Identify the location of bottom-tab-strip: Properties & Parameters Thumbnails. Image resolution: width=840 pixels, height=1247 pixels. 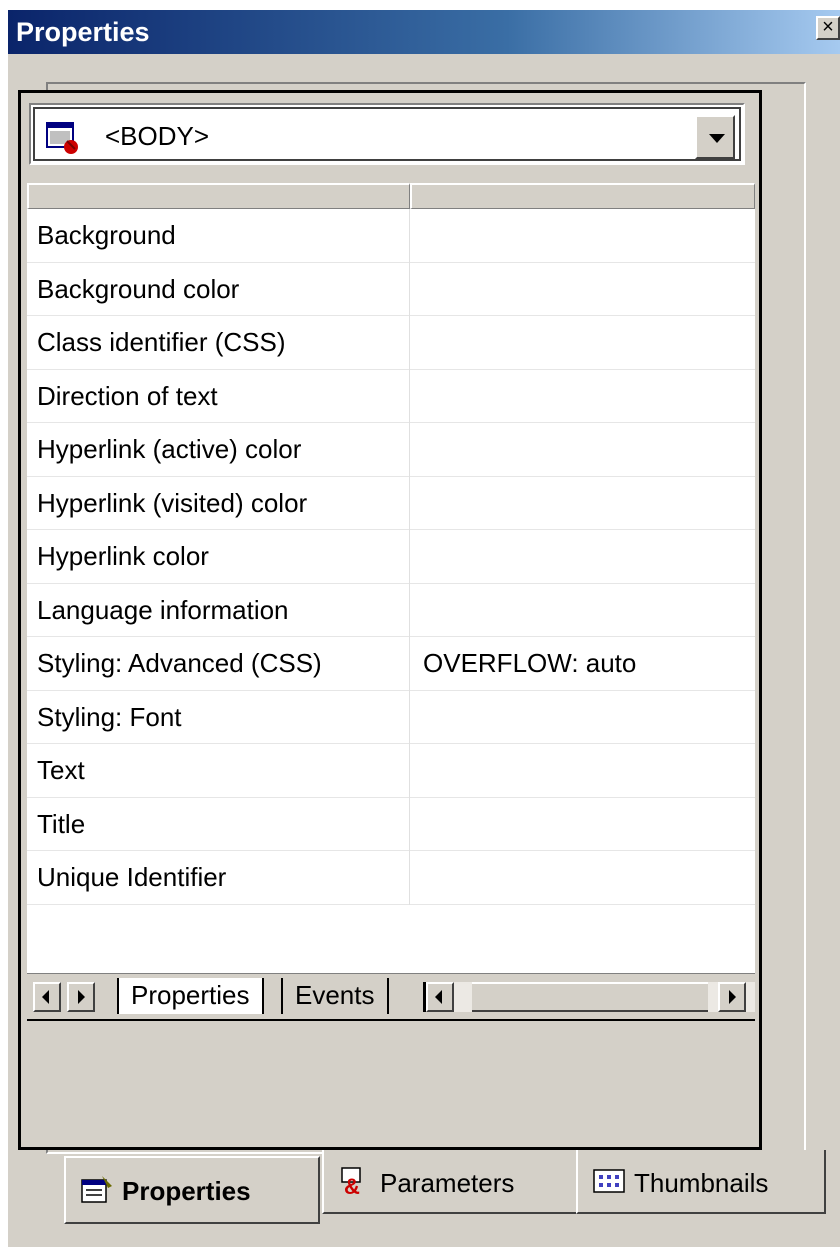
(452, 1188).